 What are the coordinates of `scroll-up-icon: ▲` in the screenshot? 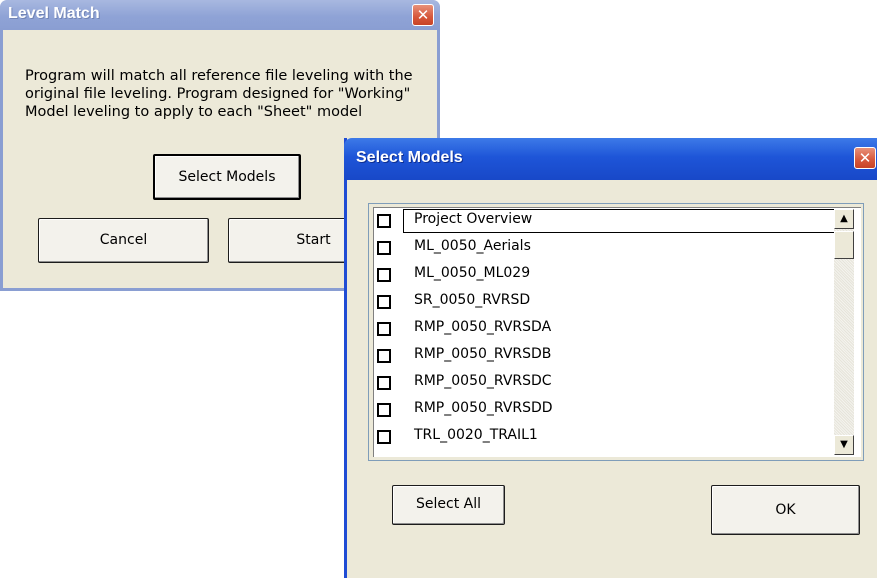 It's located at (844, 219).